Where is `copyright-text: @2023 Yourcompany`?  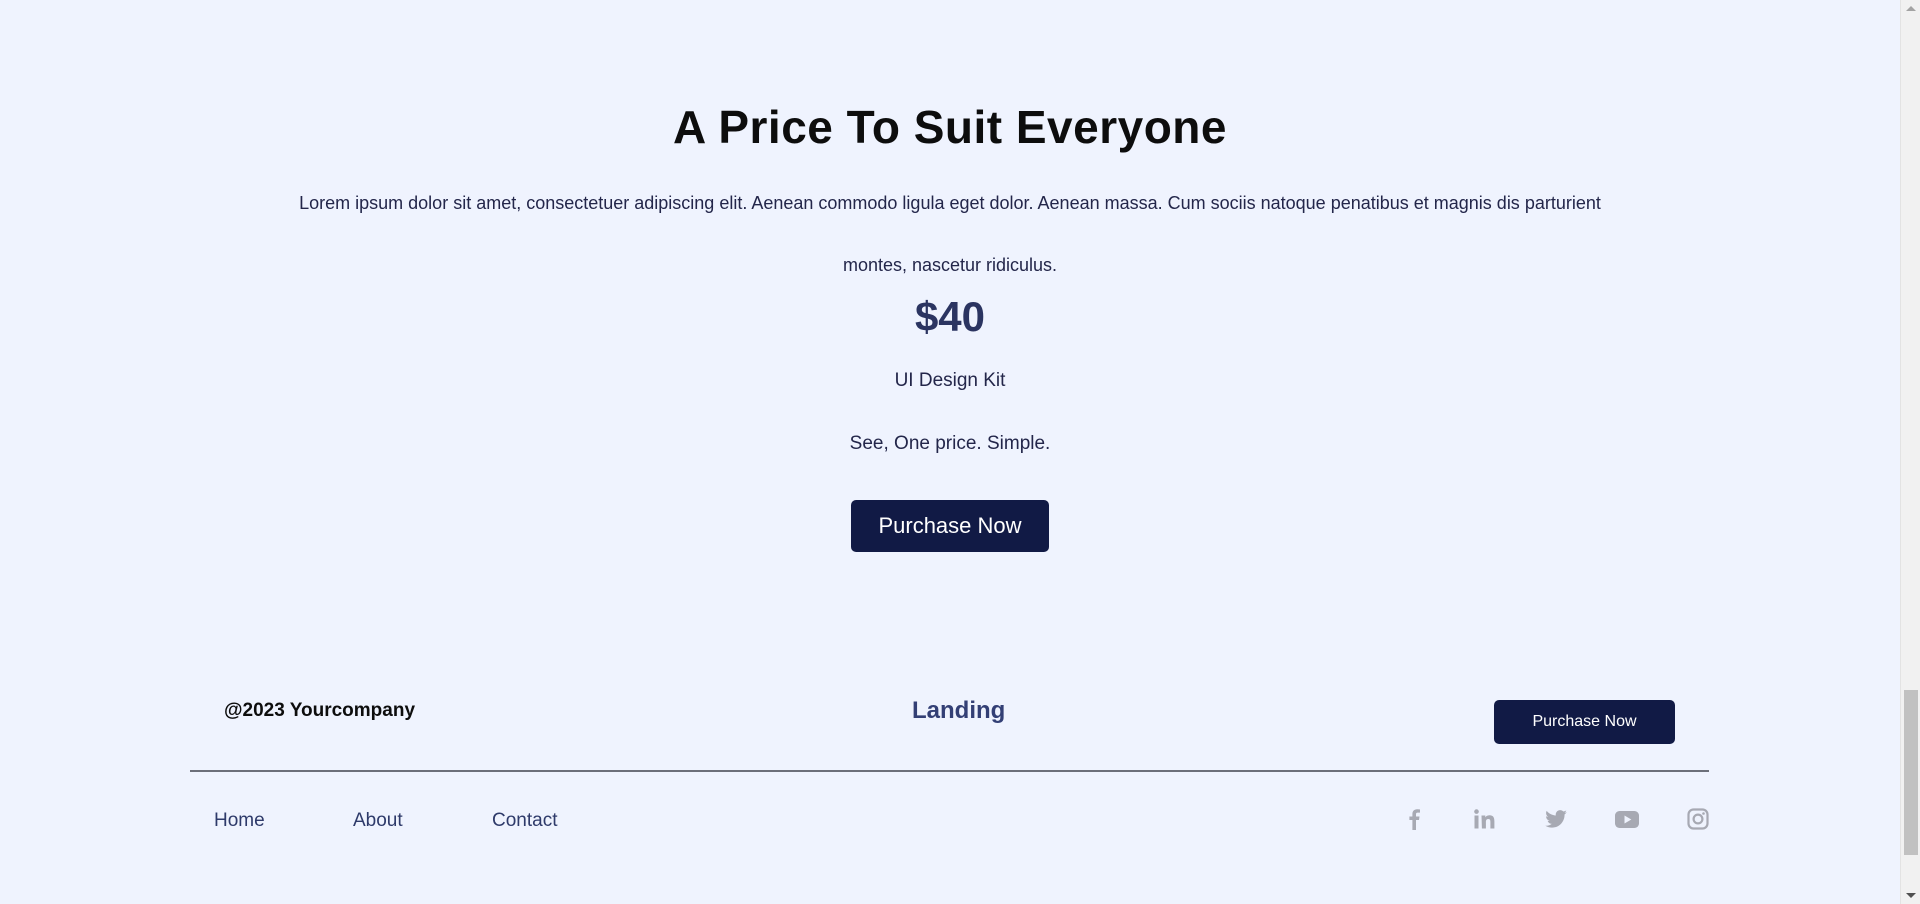
copyright-text: @2023 Yourcompany is located at coordinates (320, 710).